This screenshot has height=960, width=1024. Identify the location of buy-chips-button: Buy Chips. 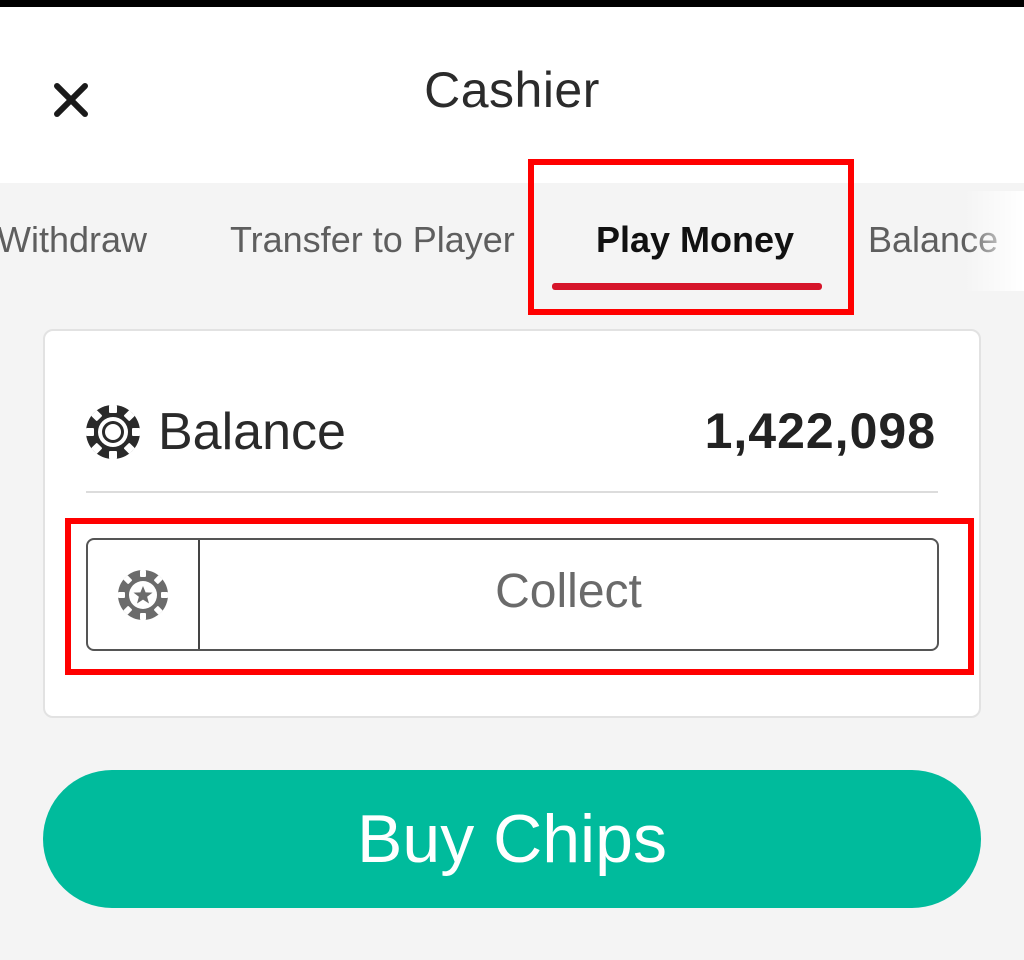
(512, 839).